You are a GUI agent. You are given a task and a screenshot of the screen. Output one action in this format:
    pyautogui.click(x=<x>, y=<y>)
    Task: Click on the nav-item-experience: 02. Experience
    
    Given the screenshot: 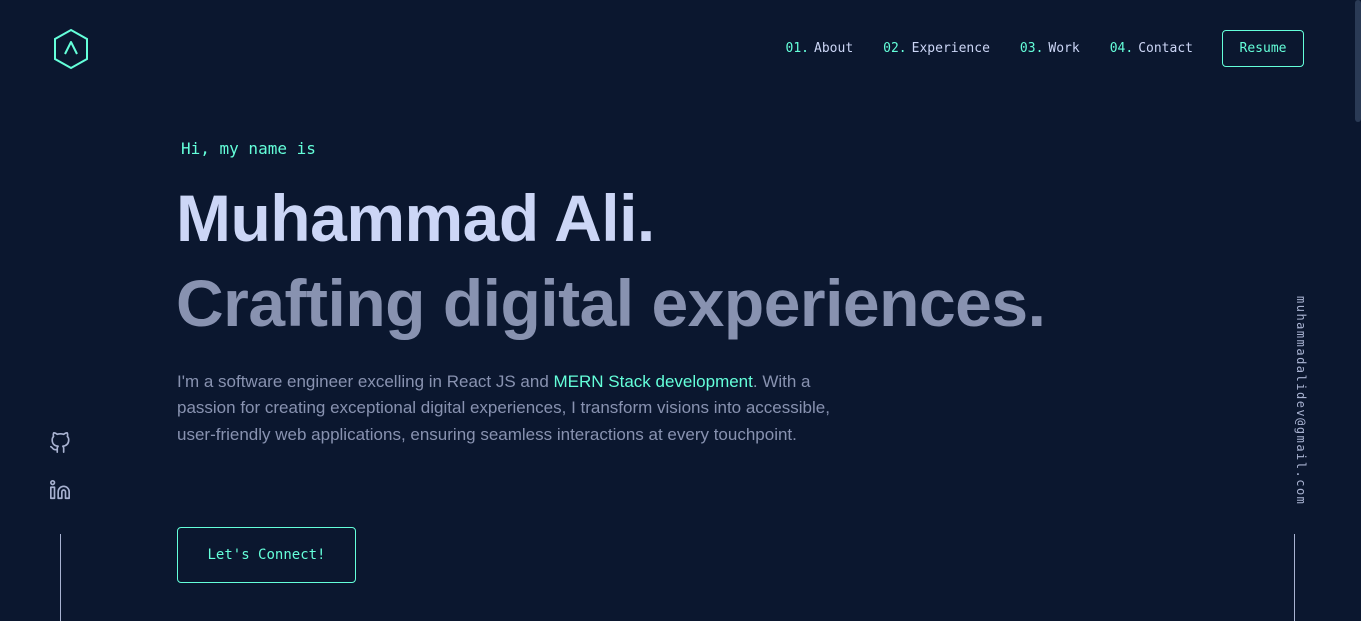 What is the action you would take?
    pyautogui.click(x=936, y=49)
    